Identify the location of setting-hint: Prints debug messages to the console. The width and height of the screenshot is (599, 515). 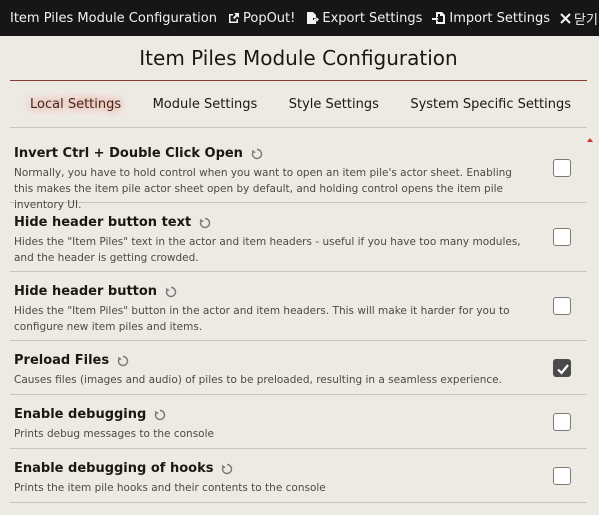
(114, 434).